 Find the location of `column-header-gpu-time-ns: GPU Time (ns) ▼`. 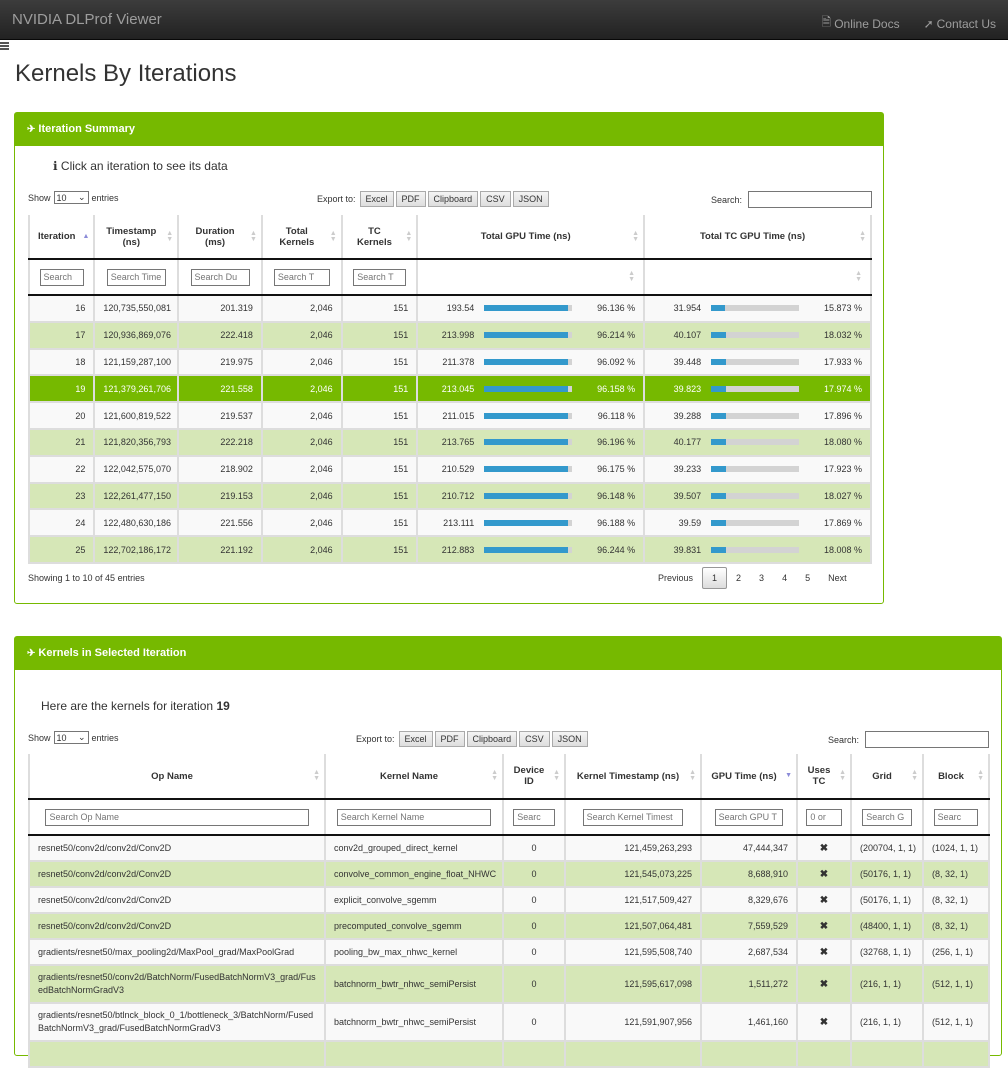

column-header-gpu-time-ns: GPU Time (ns) ▼ is located at coordinates (749, 777).